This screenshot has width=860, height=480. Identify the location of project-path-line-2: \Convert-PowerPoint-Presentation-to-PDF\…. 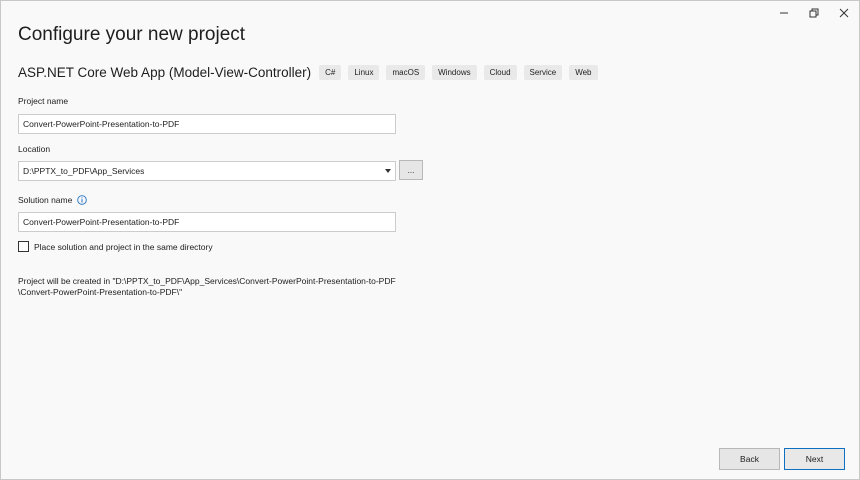
(100, 292).